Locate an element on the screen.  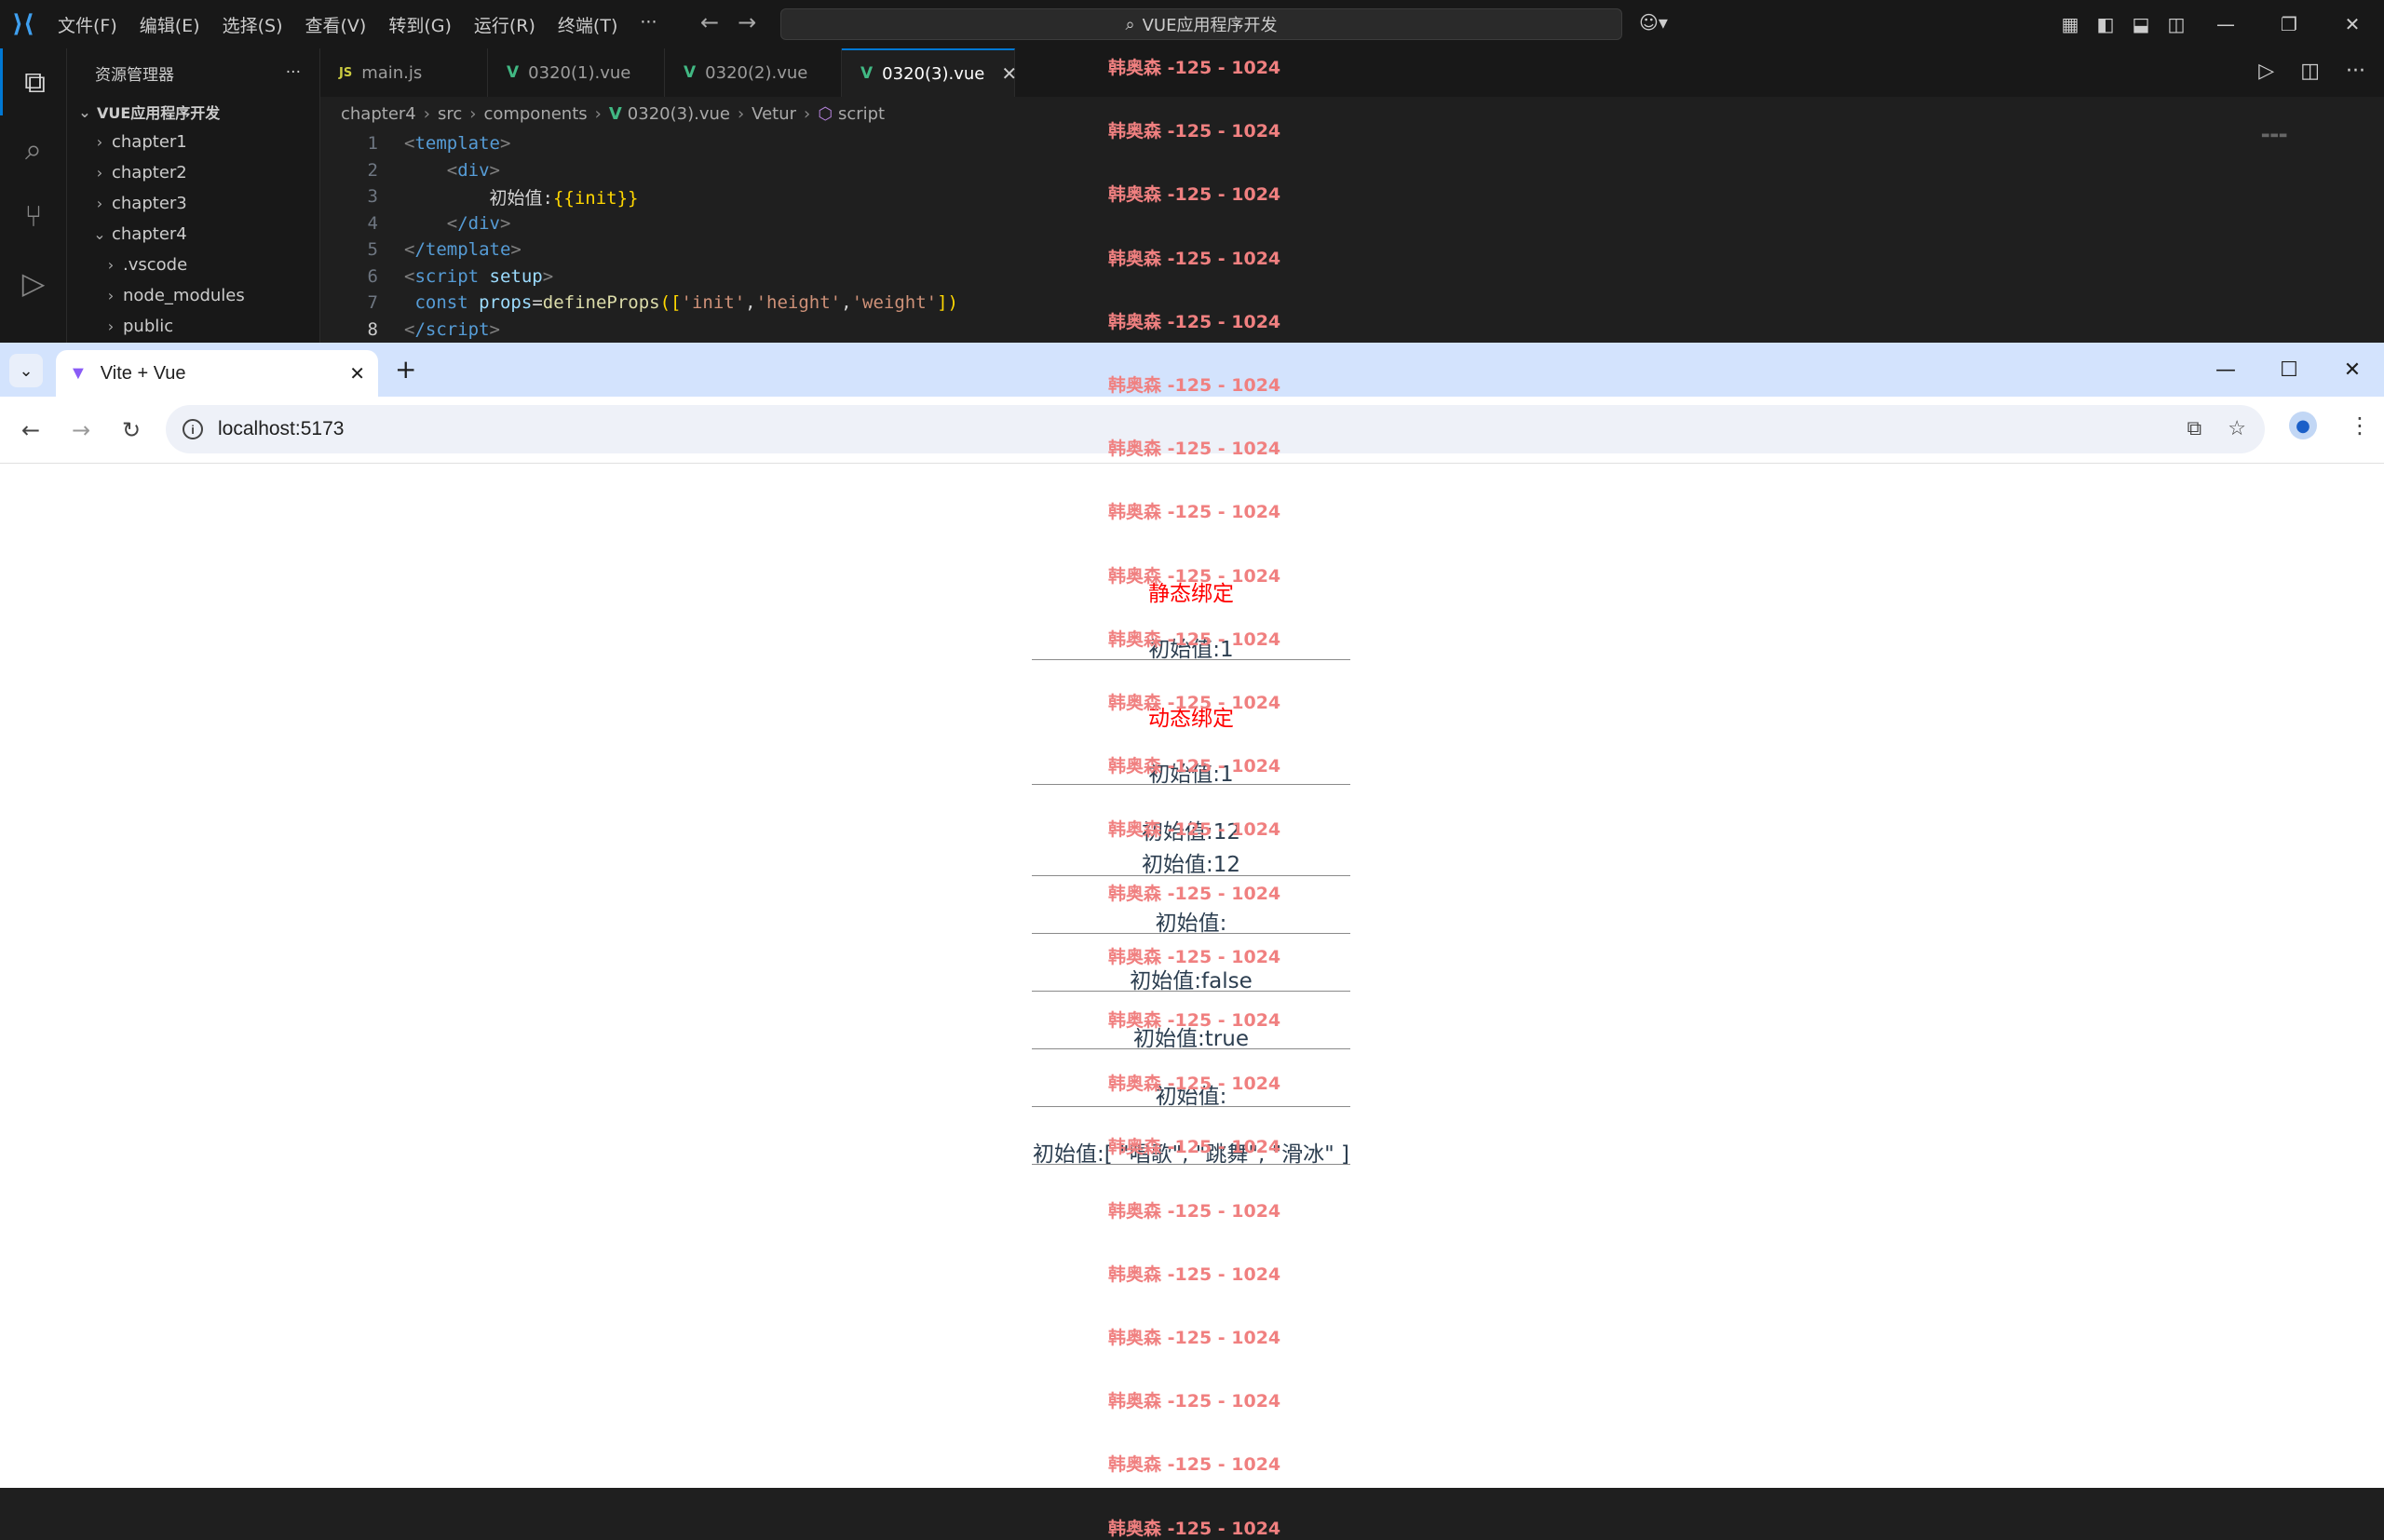
menu-edit: 编辑(E) is located at coordinates (170, 25).